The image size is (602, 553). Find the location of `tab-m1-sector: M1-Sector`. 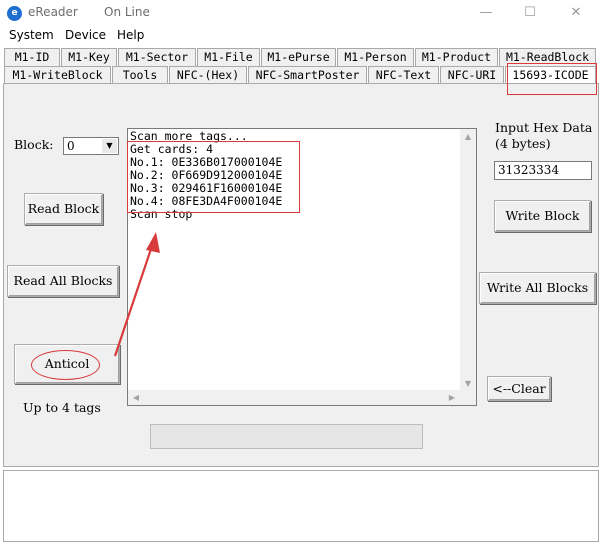

tab-m1-sector: M1-Sector is located at coordinates (157, 57).